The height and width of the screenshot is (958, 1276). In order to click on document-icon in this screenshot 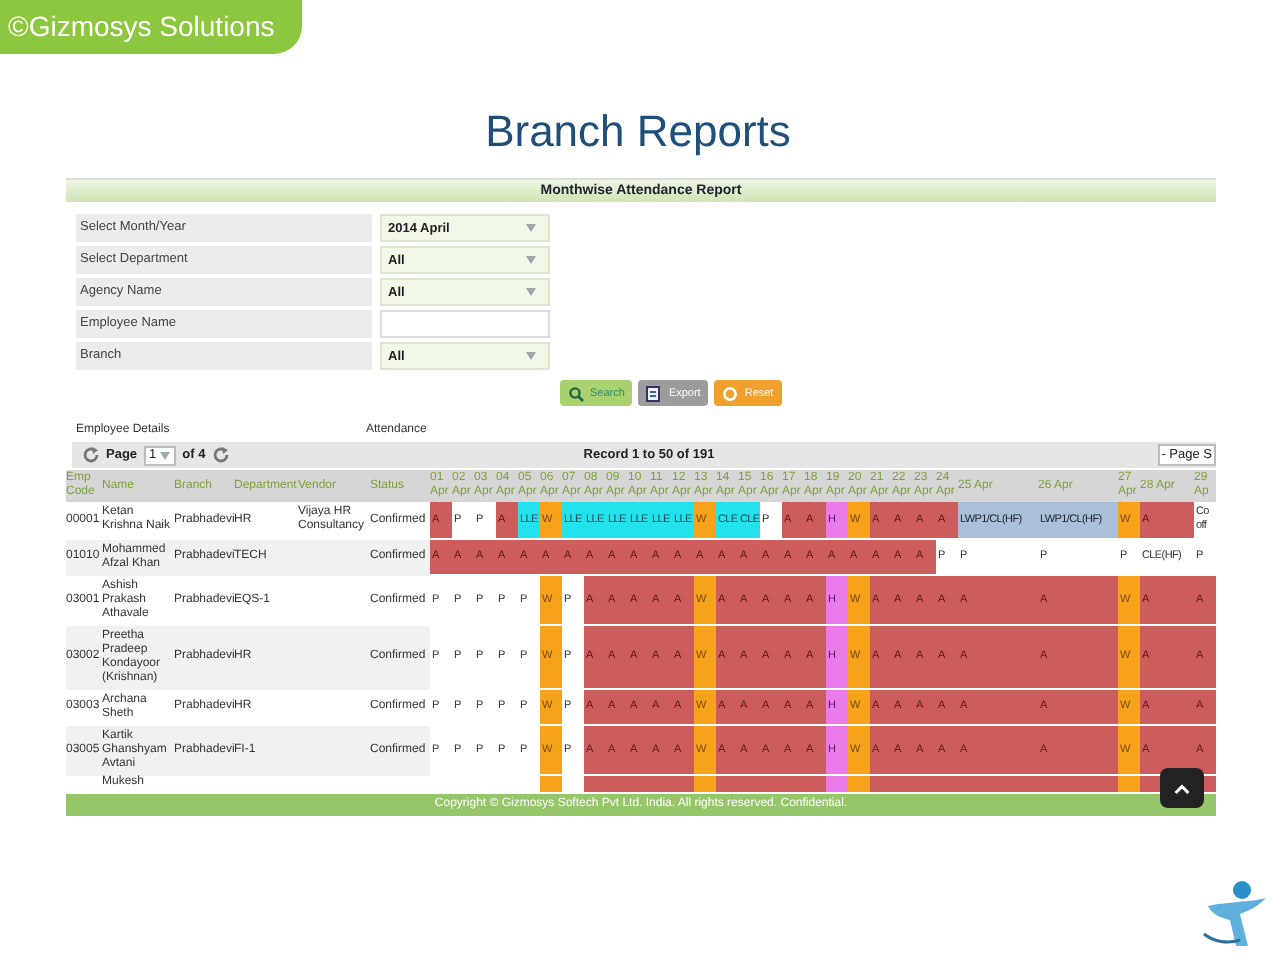, I will do `click(654, 393)`.